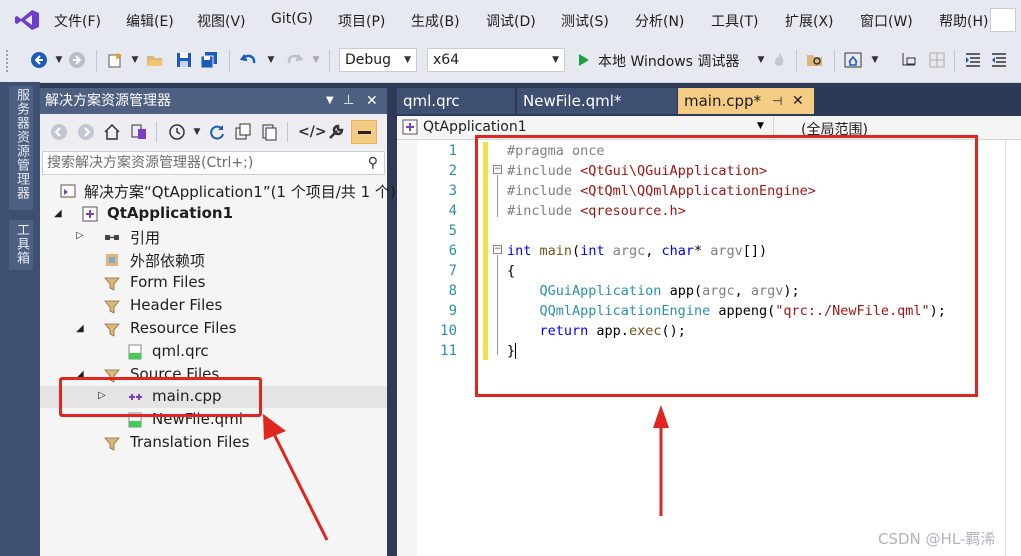 This screenshot has width=1021, height=556. Describe the element at coordinates (292, 19) in the screenshot. I see `menu-git: Git(G)` at that location.